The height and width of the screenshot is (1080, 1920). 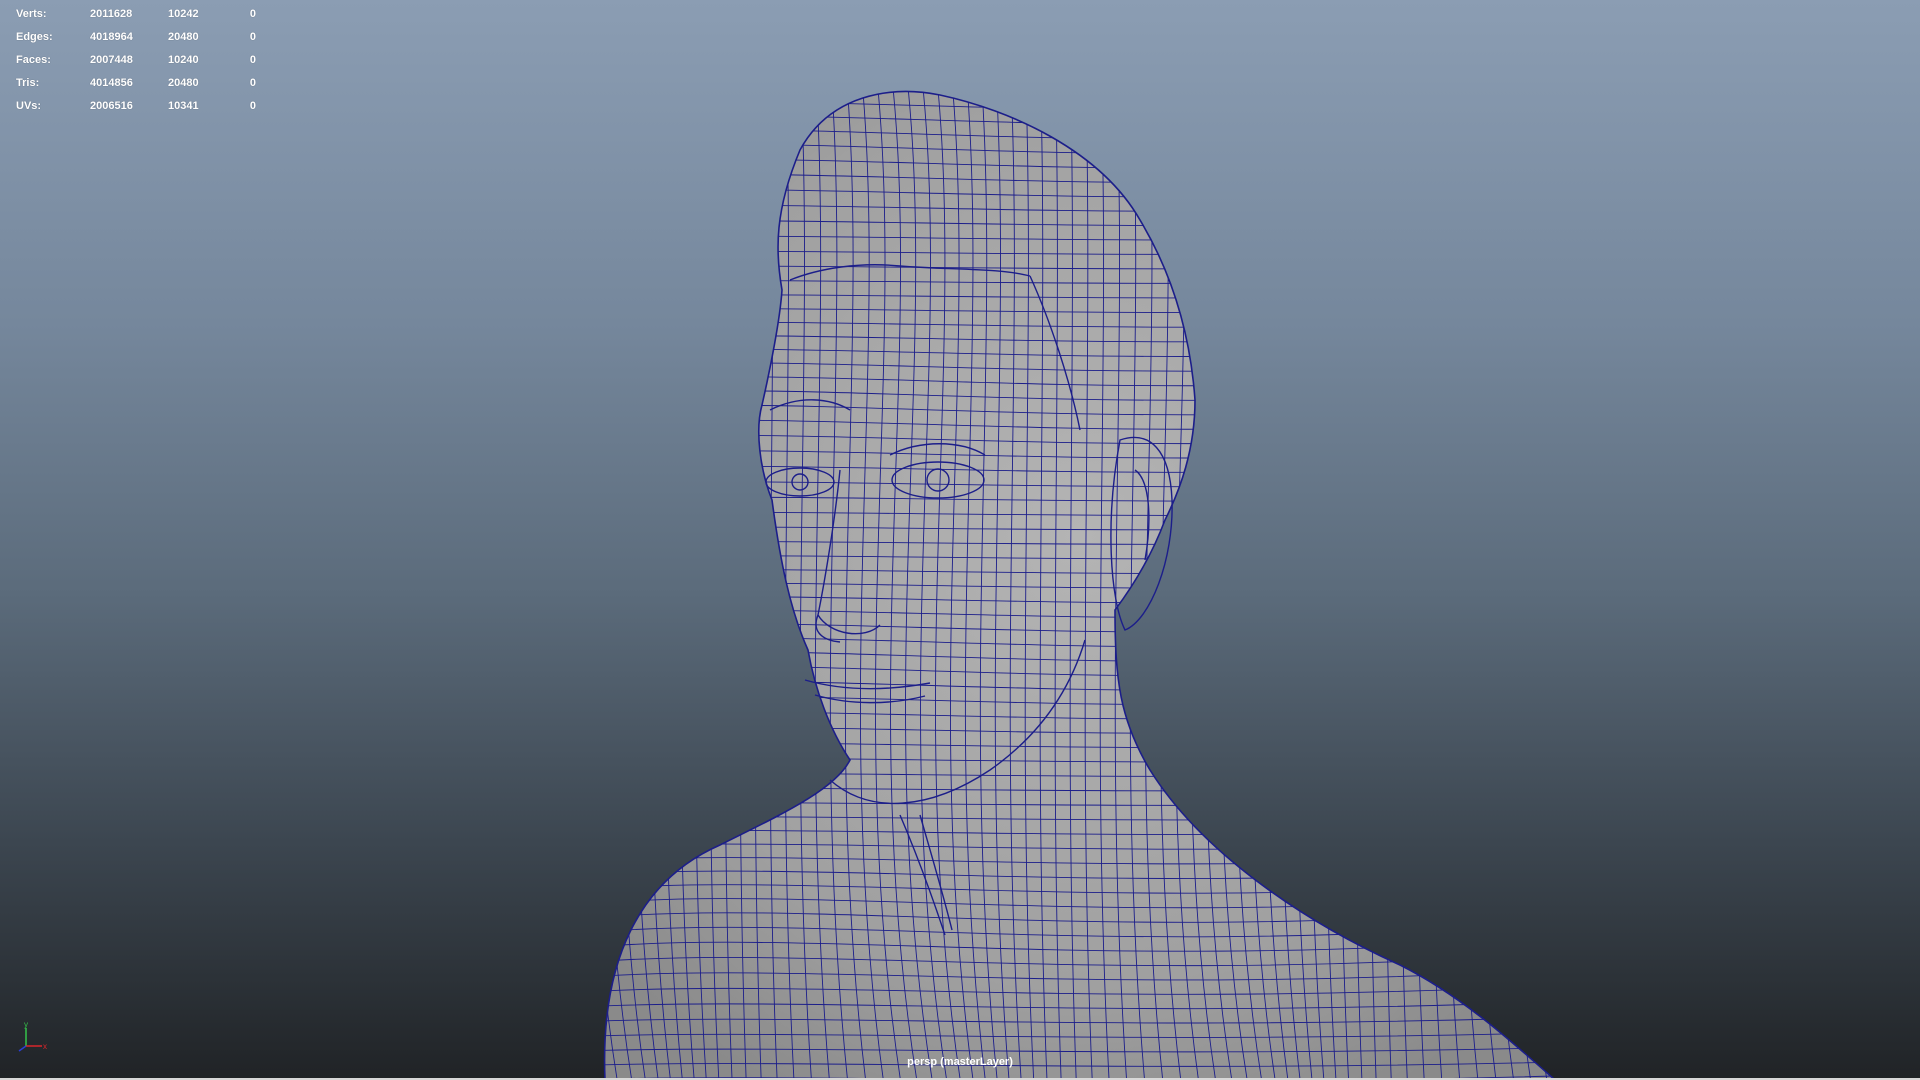 What do you see at coordinates (183, 13) in the screenshot?
I see `hud-selected: 10242` at bounding box center [183, 13].